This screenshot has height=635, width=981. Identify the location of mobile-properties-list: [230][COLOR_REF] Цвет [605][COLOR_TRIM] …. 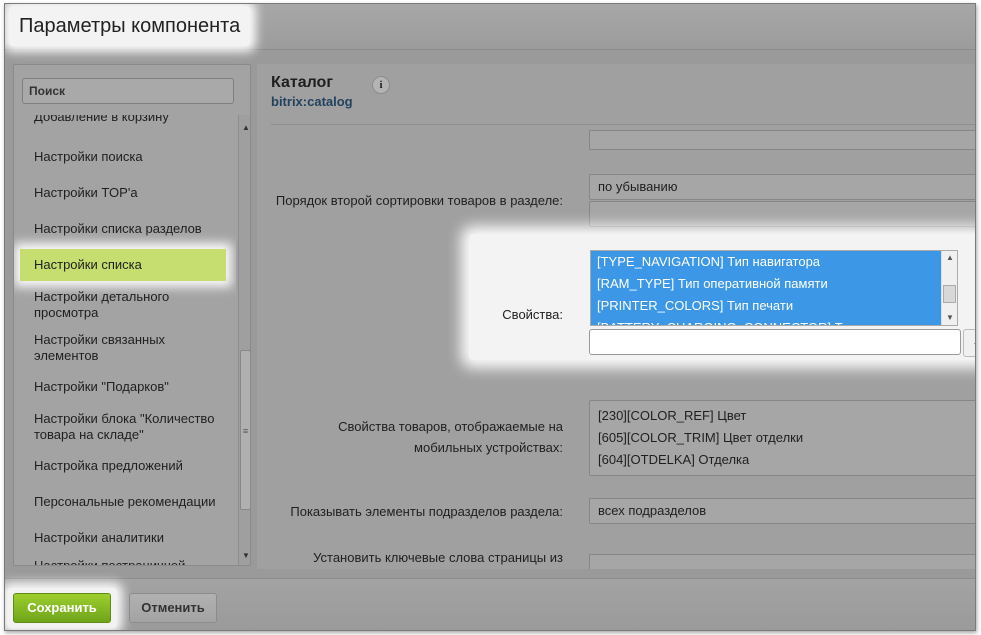
(782, 438).